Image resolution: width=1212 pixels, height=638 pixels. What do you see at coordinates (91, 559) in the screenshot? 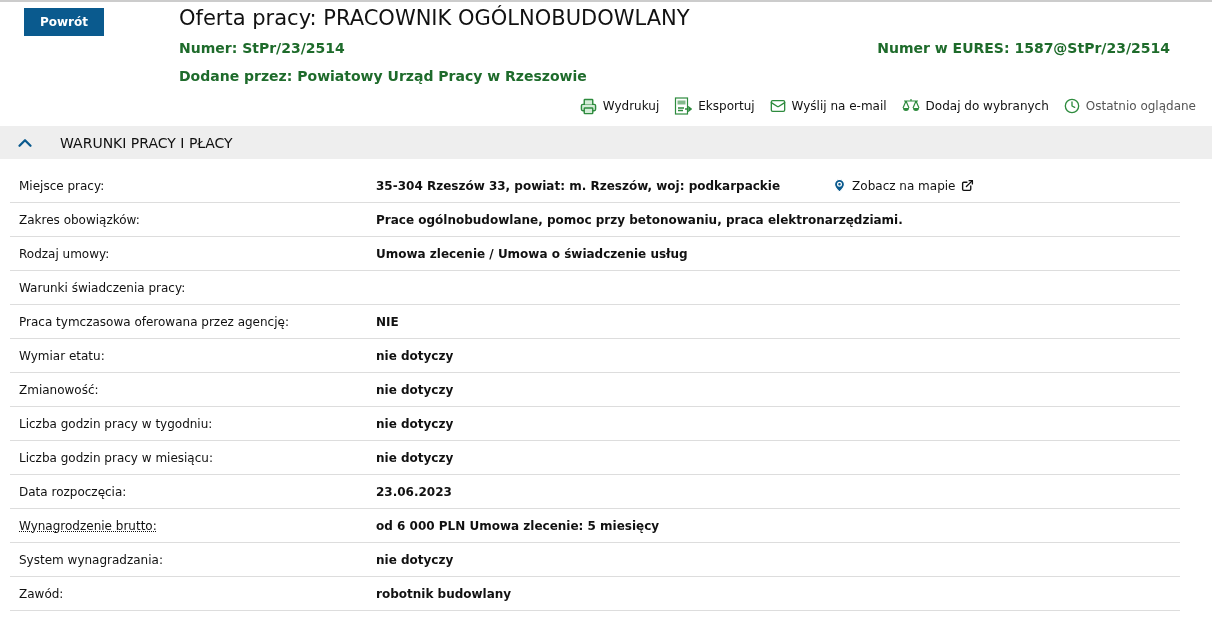
I see `field-label: System wynagradzania:` at bounding box center [91, 559].